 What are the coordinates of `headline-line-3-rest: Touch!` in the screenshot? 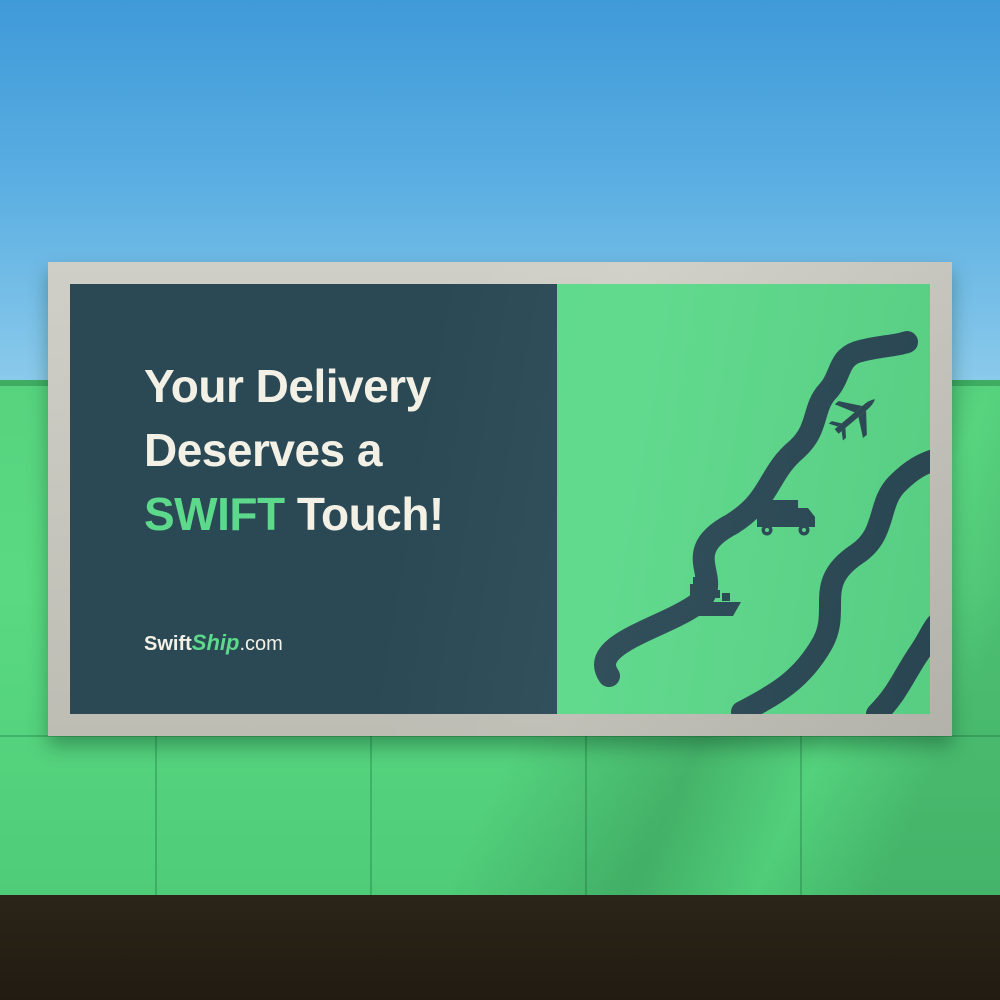 It's located at (364, 514).